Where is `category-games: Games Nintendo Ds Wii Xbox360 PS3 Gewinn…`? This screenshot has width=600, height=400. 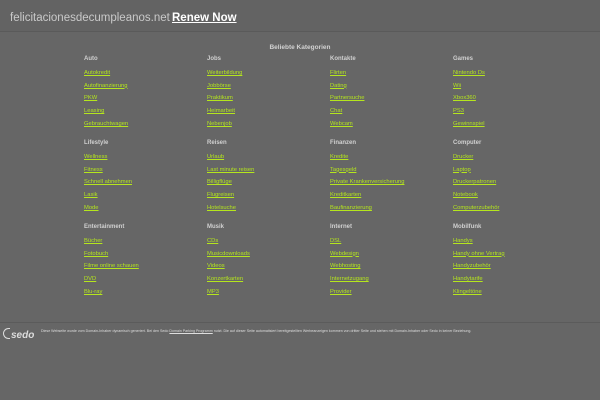 category-games: Games Nintendo Ds Wii Xbox360 PS3 Gewinn… is located at coordinates (514, 97).